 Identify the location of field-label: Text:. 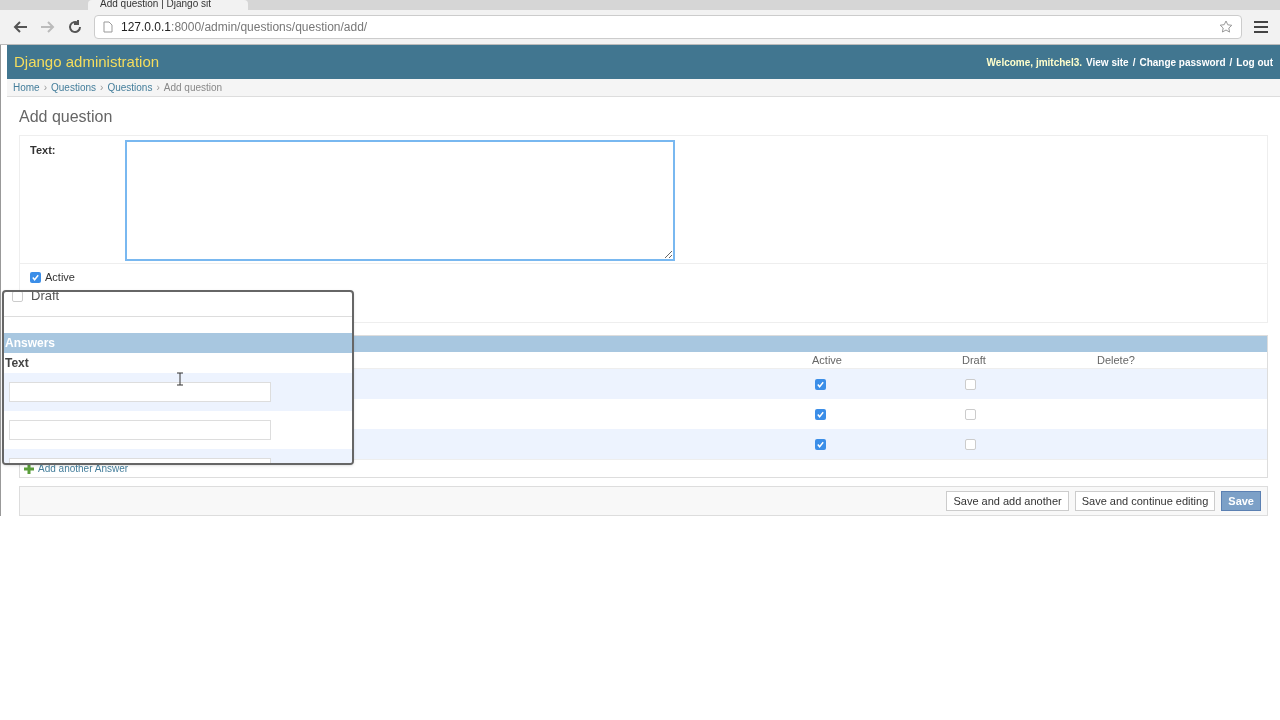
(43, 150).